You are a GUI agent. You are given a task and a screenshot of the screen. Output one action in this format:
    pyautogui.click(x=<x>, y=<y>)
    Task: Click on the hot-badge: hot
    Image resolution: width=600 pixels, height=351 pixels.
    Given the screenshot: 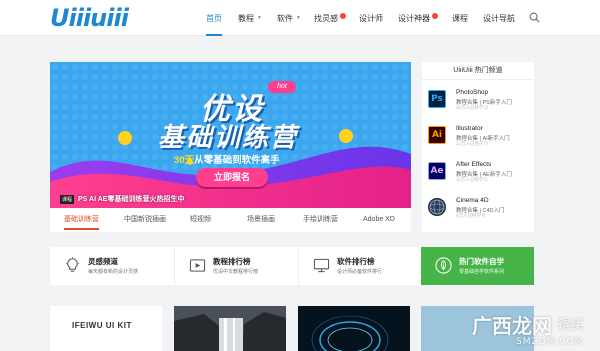 What is the action you would take?
    pyautogui.click(x=282, y=87)
    